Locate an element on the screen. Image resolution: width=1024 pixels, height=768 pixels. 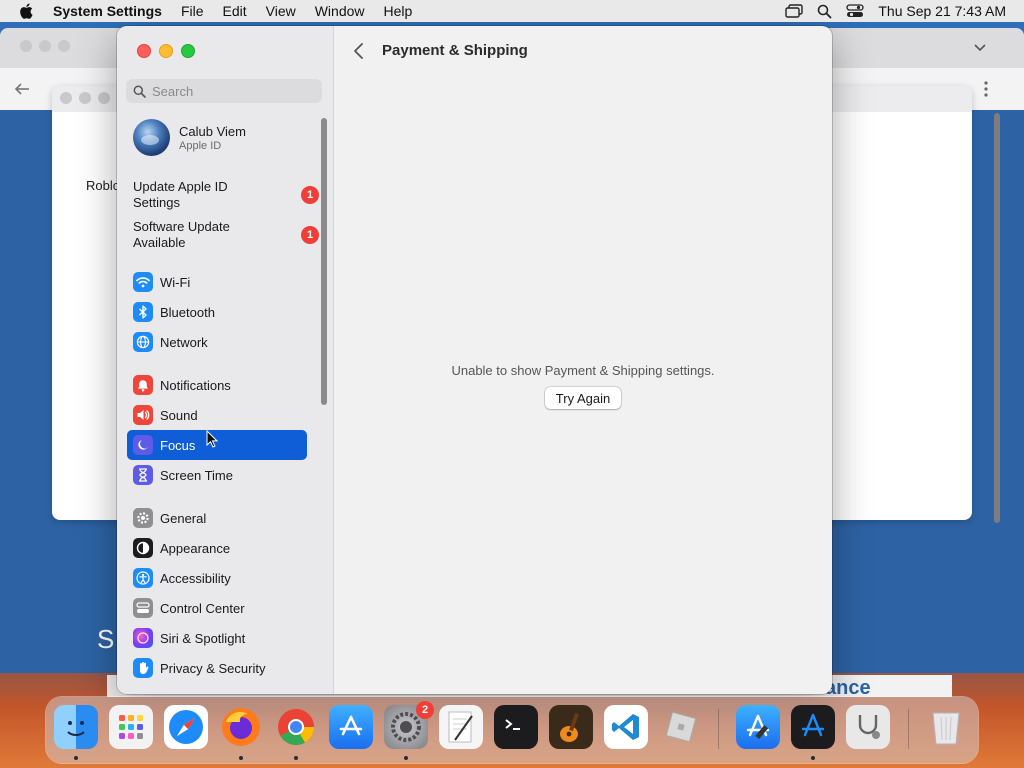
hand-icon is located at coordinates (143, 668).